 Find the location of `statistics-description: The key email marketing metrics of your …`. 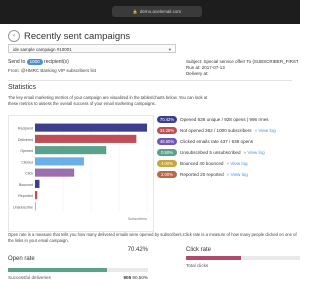

statistics-description: The key email marketing metrics of your … is located at coordinates (108, 100).